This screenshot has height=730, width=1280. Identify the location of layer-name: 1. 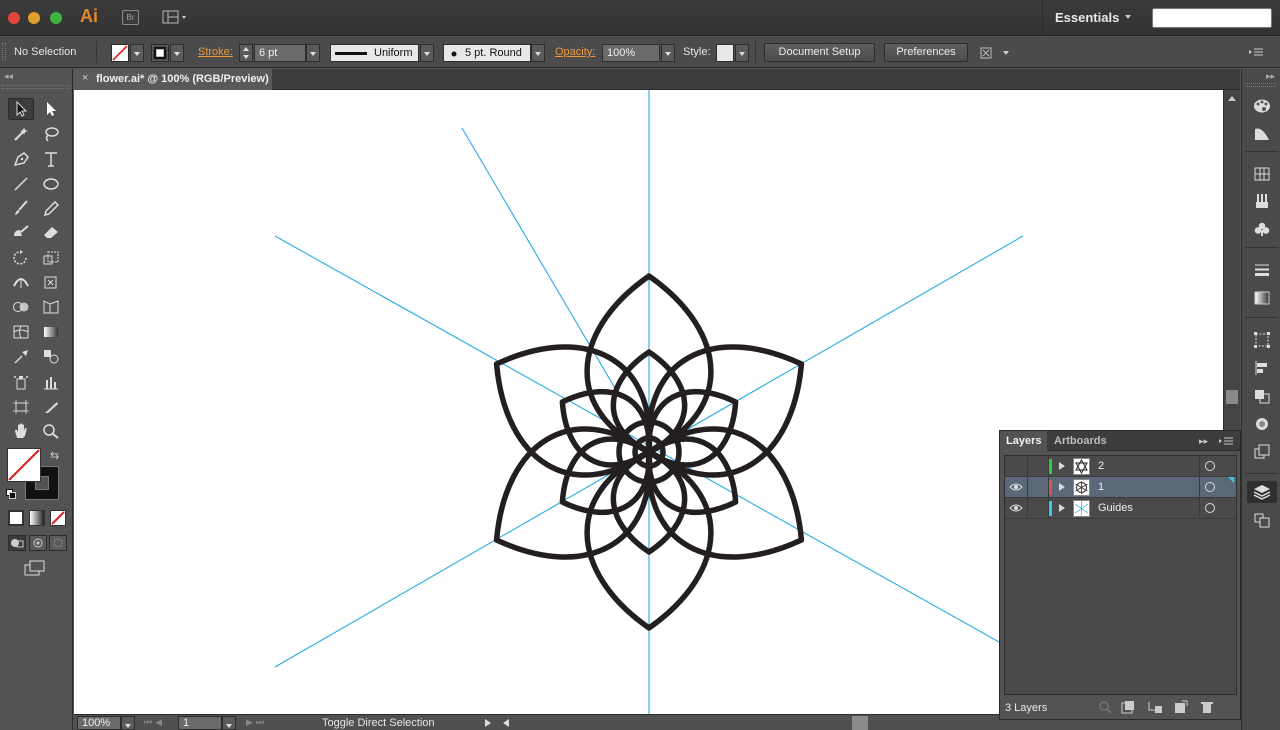
(1101, 487).